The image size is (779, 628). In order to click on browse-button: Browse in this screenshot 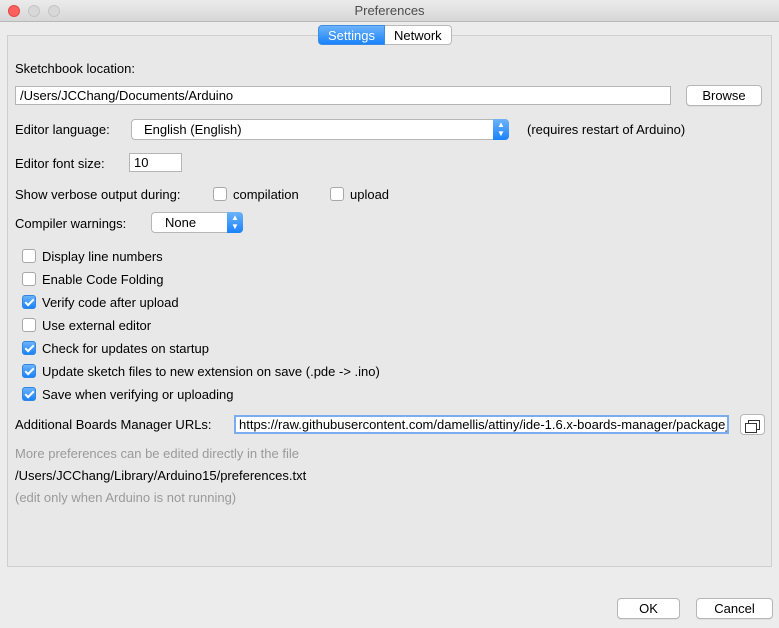, I will do `click(724, 95)`.